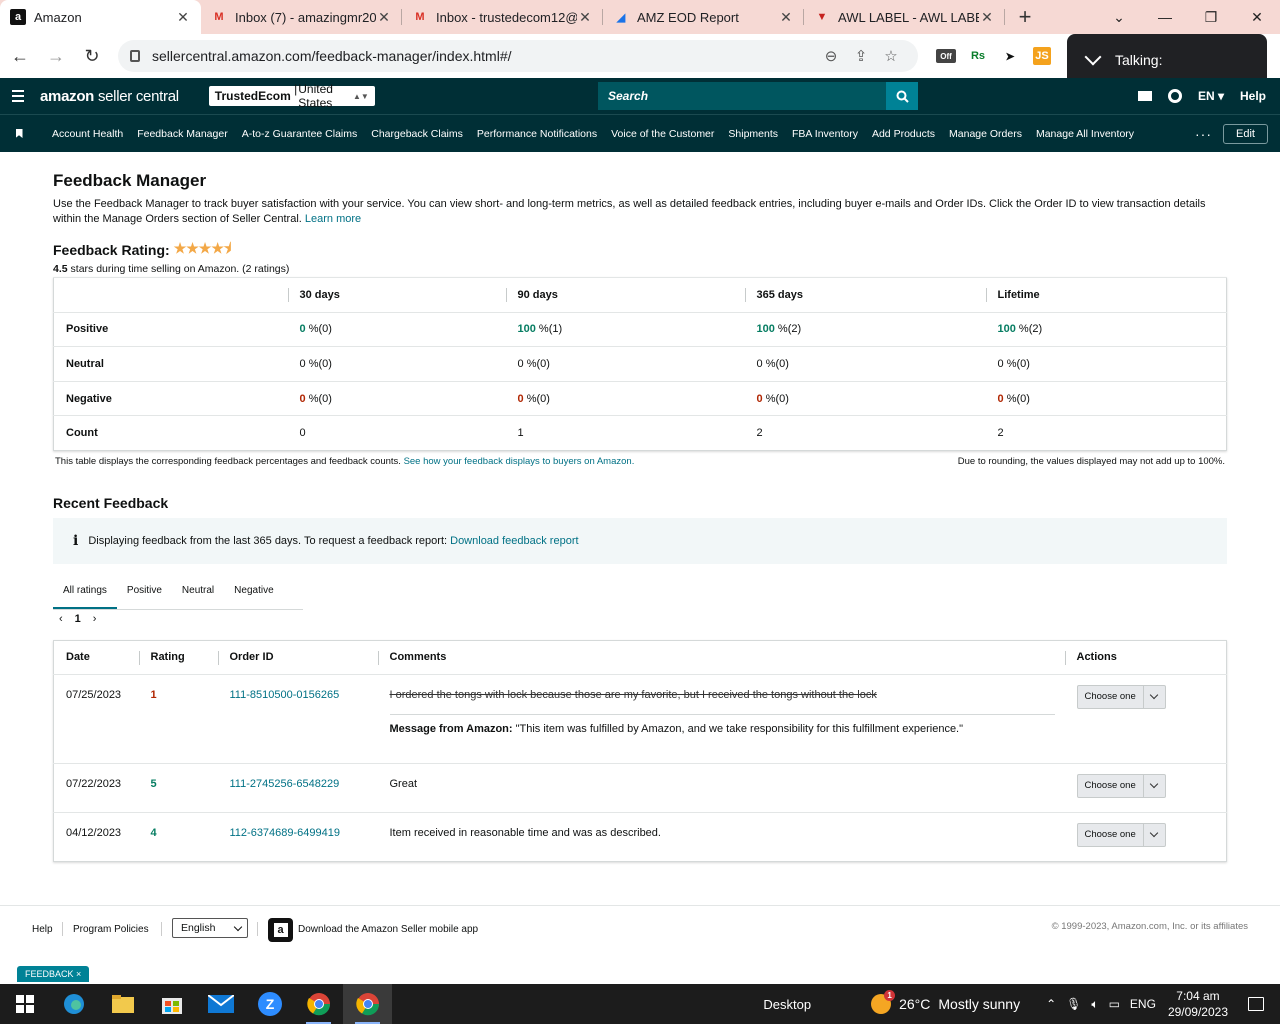 The width and height of the screenshot is (1280, 1024). Describe the element at coordinates (1042, 56) in the screenshot. I see `extension-js-icon: JS` at that location.